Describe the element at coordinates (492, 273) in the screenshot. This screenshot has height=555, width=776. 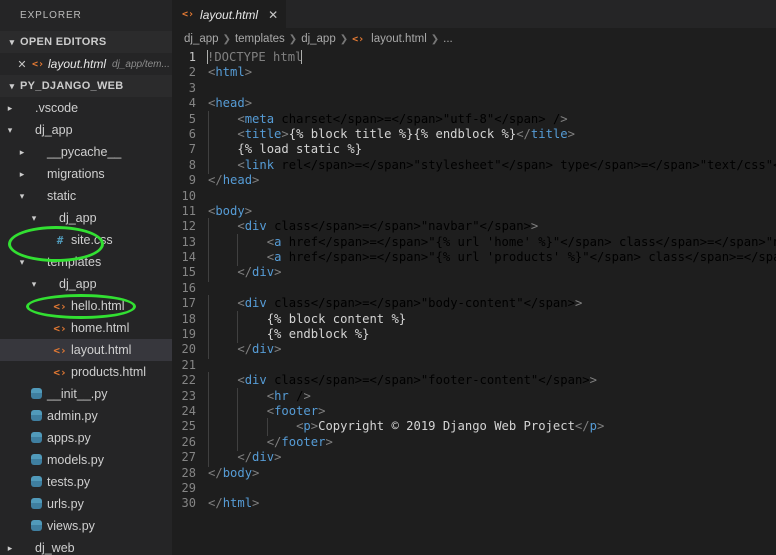
I see `code-line-text: </div>` at that location.